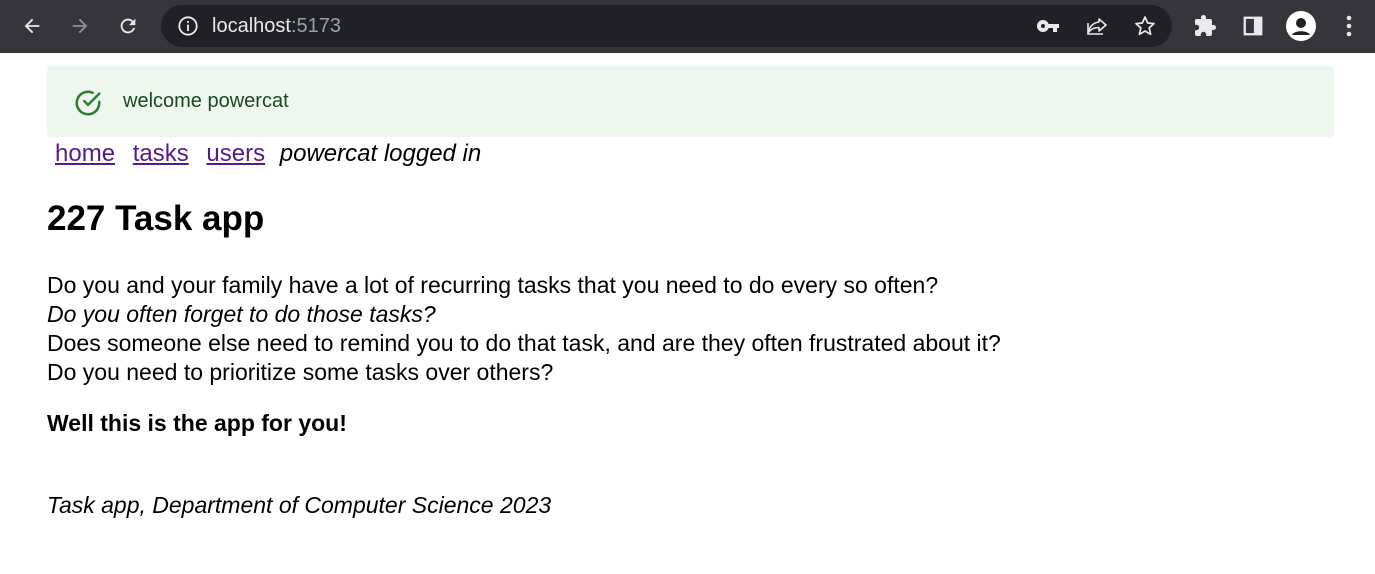 This screenshot has height=574, width=1375. What do you see at coordinates (380, 153) in the screenshot?
I see `login-status: powercat logged in` at bounding box center [380, 153].